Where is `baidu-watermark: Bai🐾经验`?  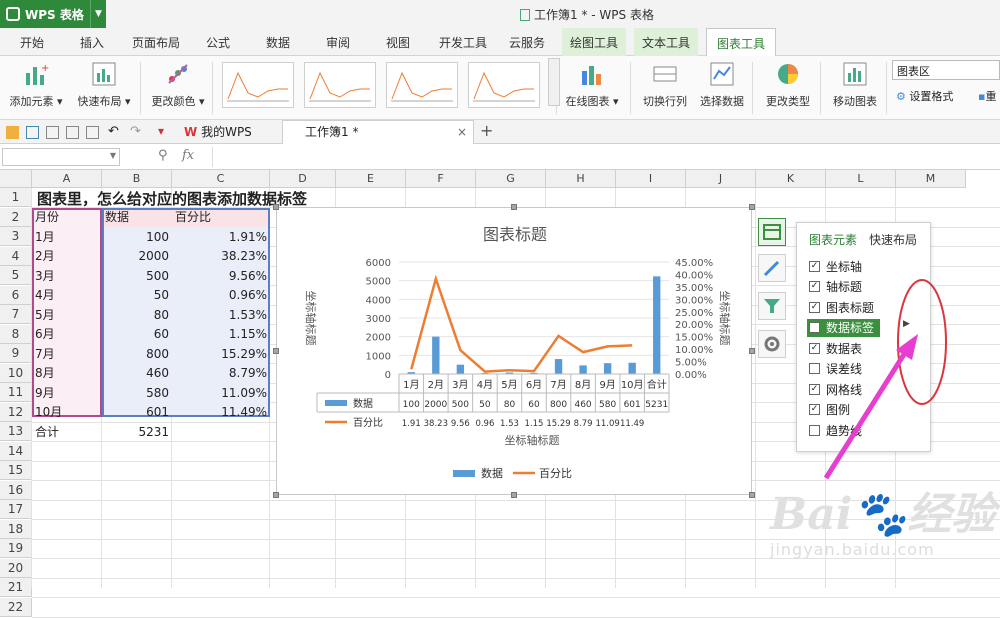 baidu-watermark: Bai🐾经验 is located at coordinates (883, 514).